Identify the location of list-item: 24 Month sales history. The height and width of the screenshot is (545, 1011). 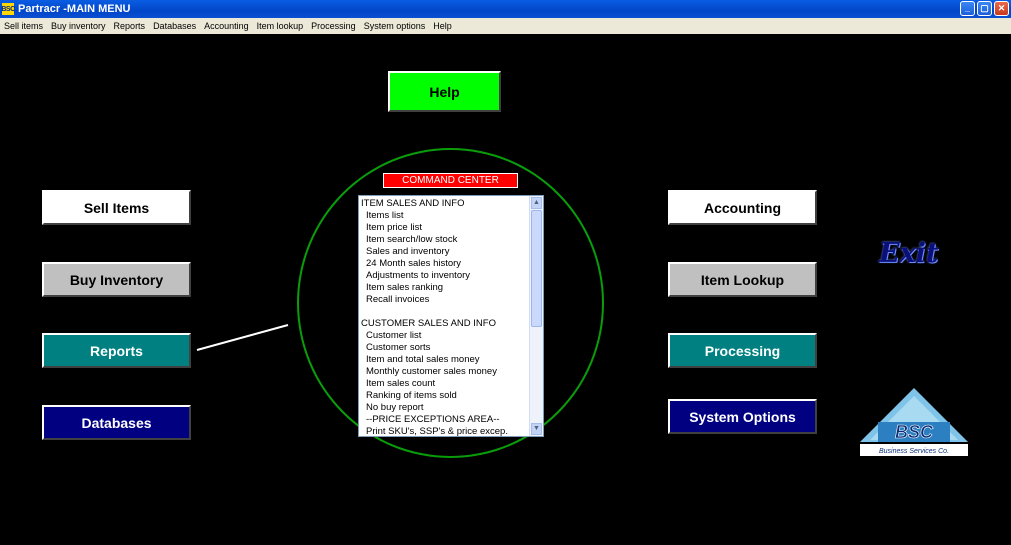
(444, 264).